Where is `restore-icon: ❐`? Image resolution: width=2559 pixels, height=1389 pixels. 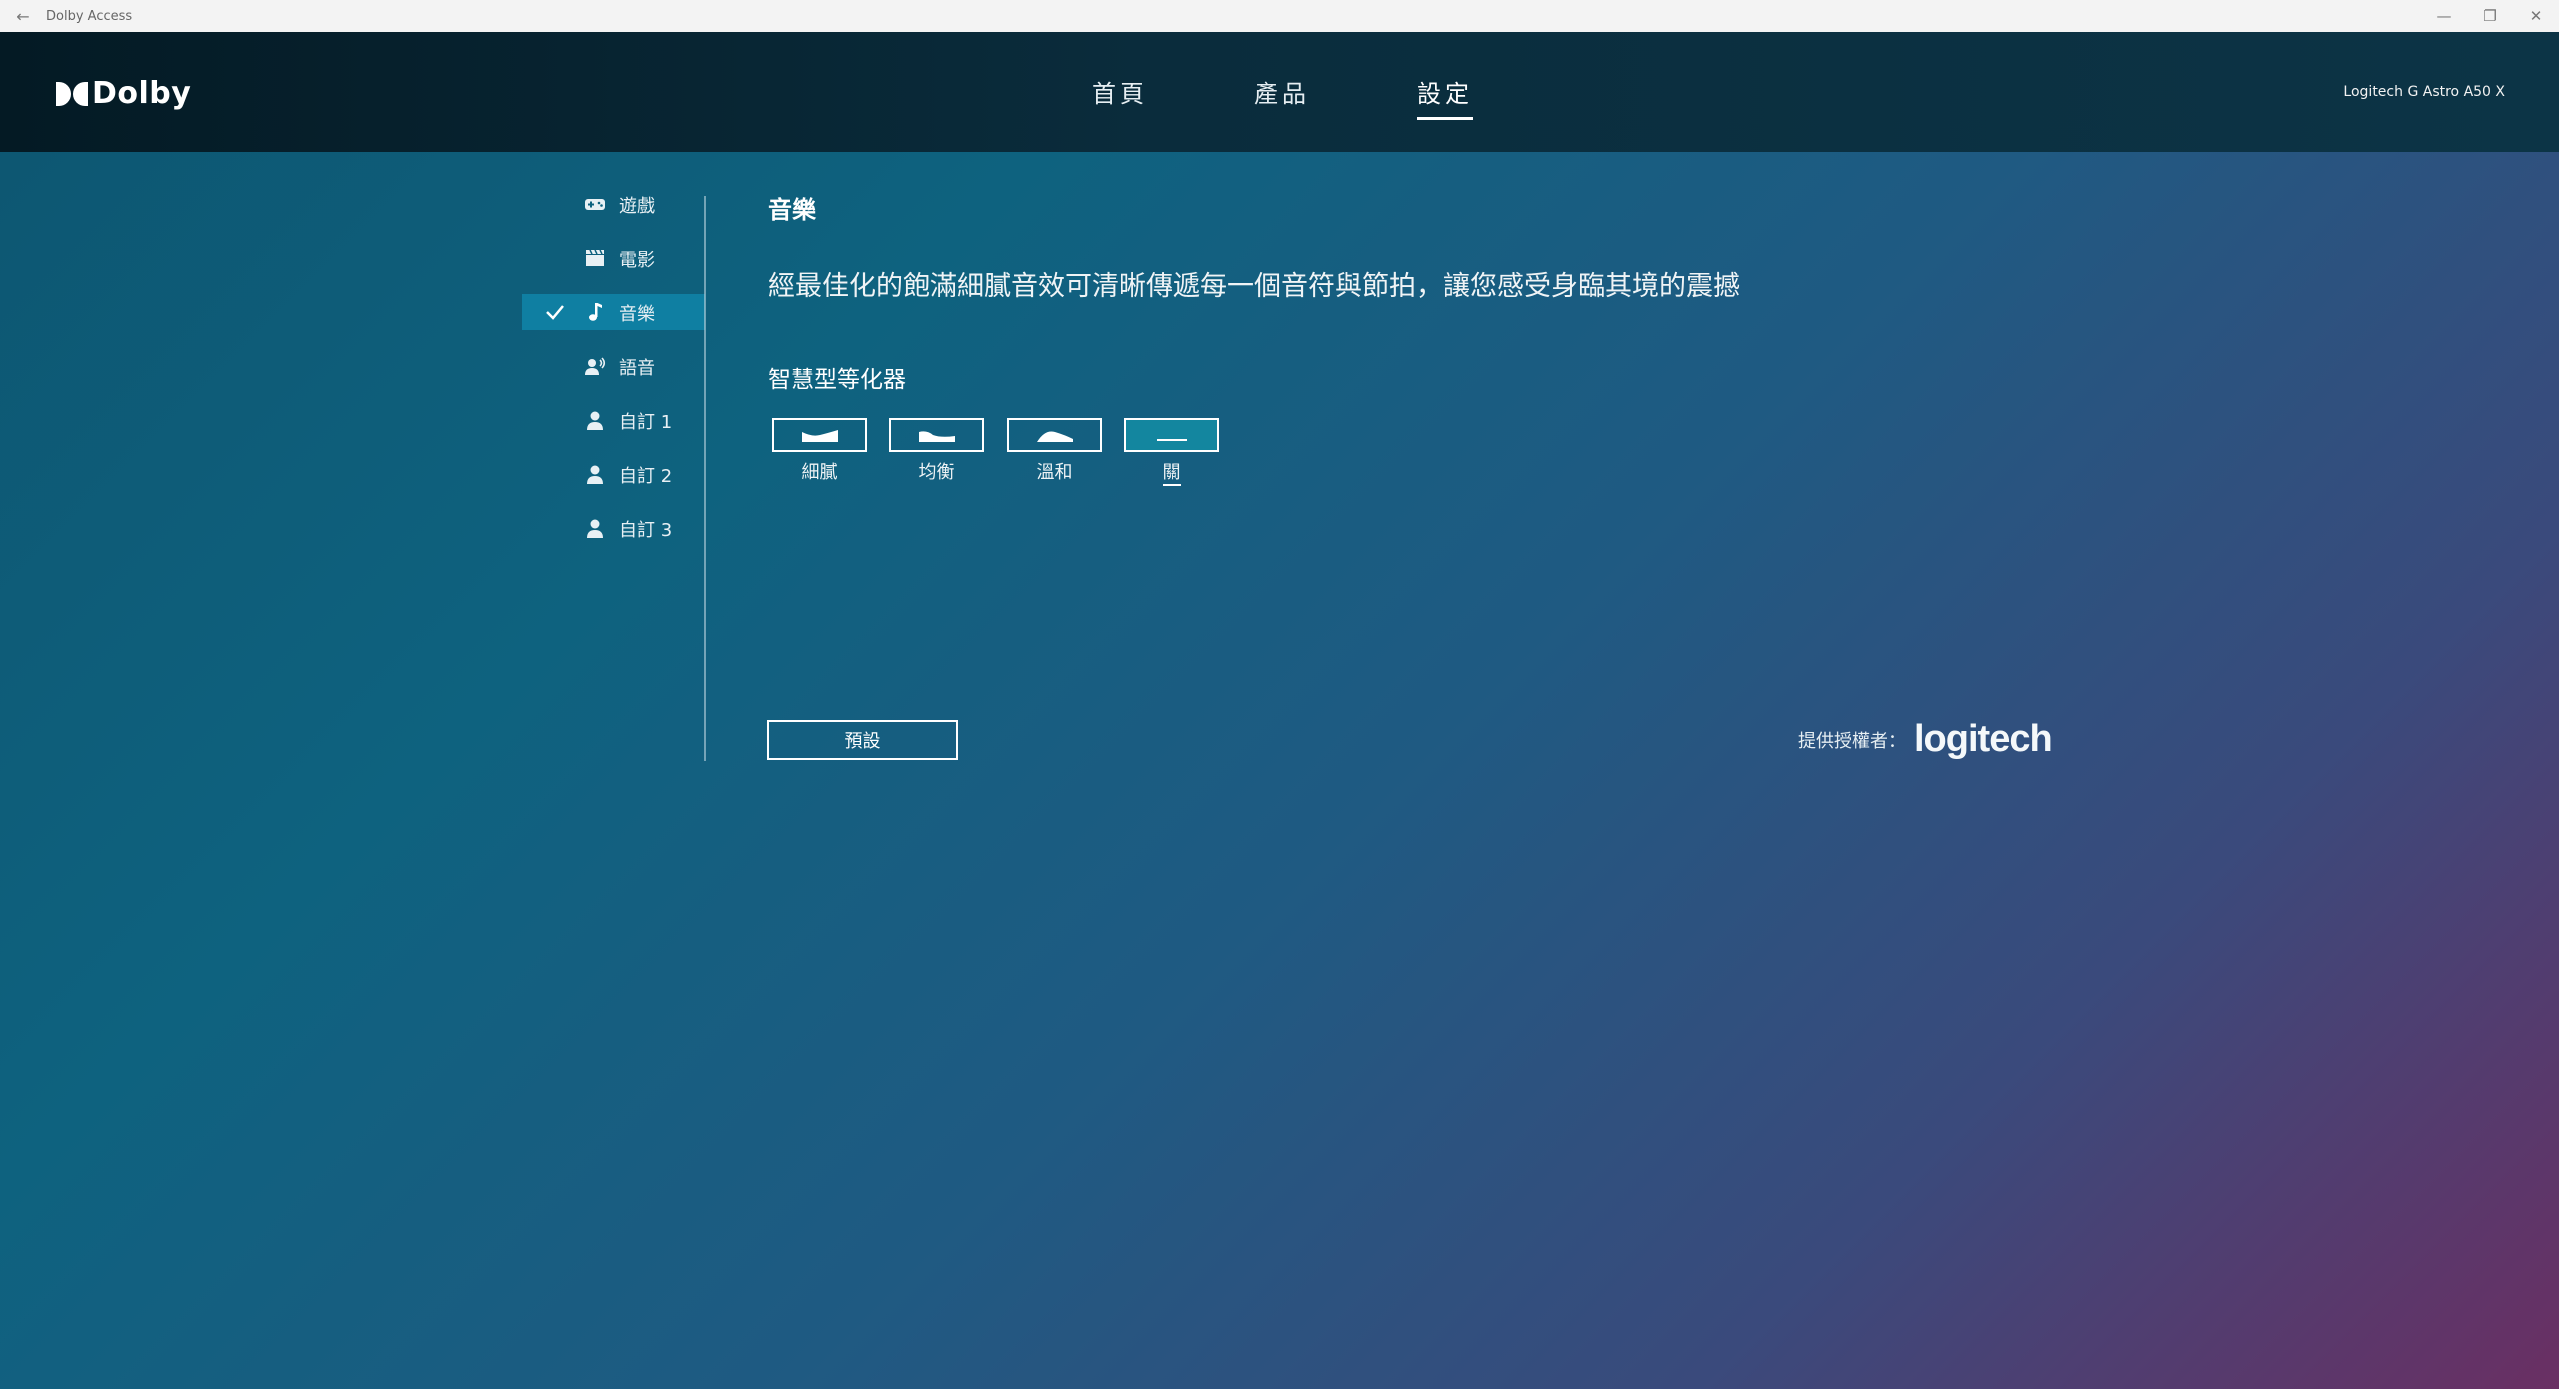 restore-icon: ❐ is located at coordinates (2490, 16).